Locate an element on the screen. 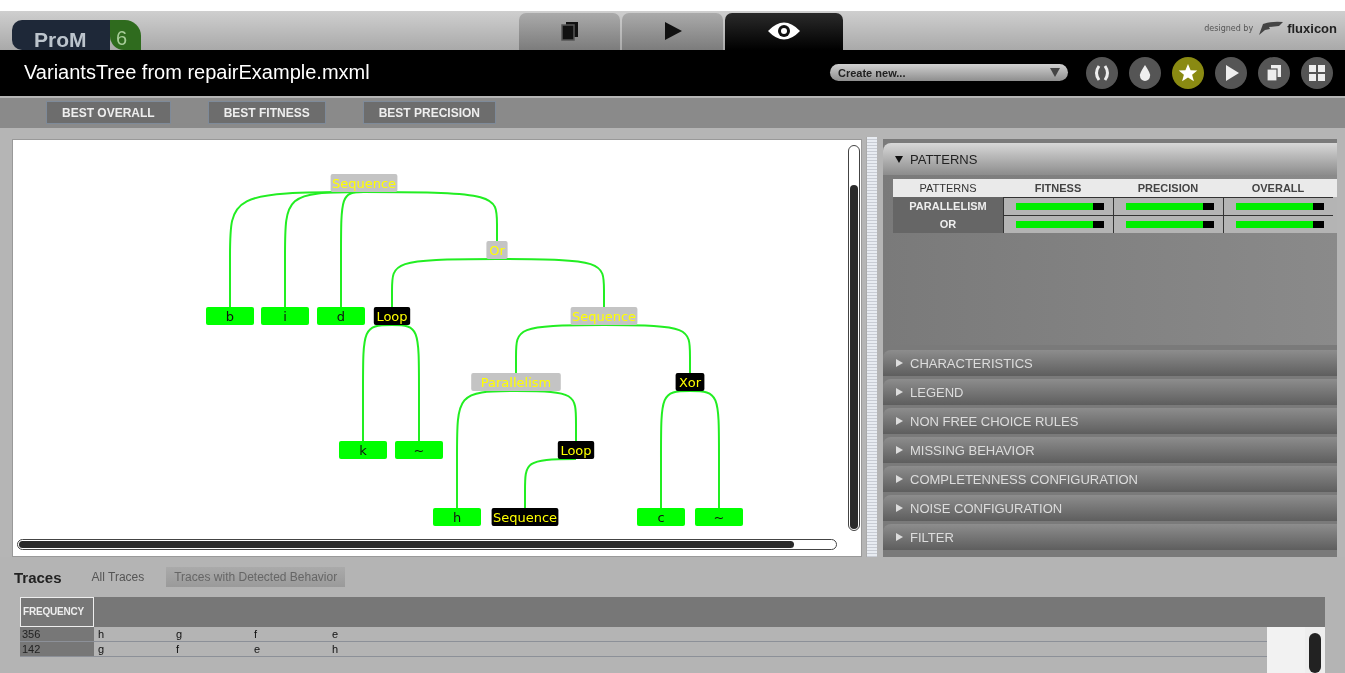  blank-panel is located at coordinates (1286, 650).